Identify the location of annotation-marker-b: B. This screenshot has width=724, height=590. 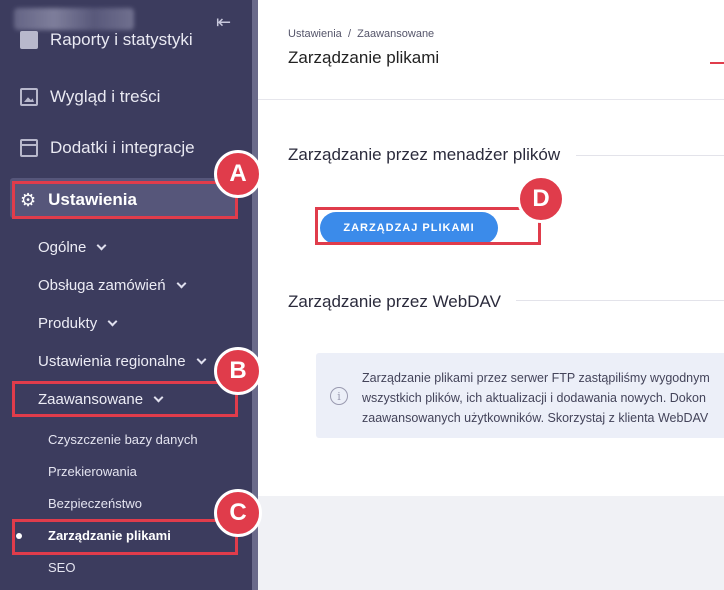
(238, 371).